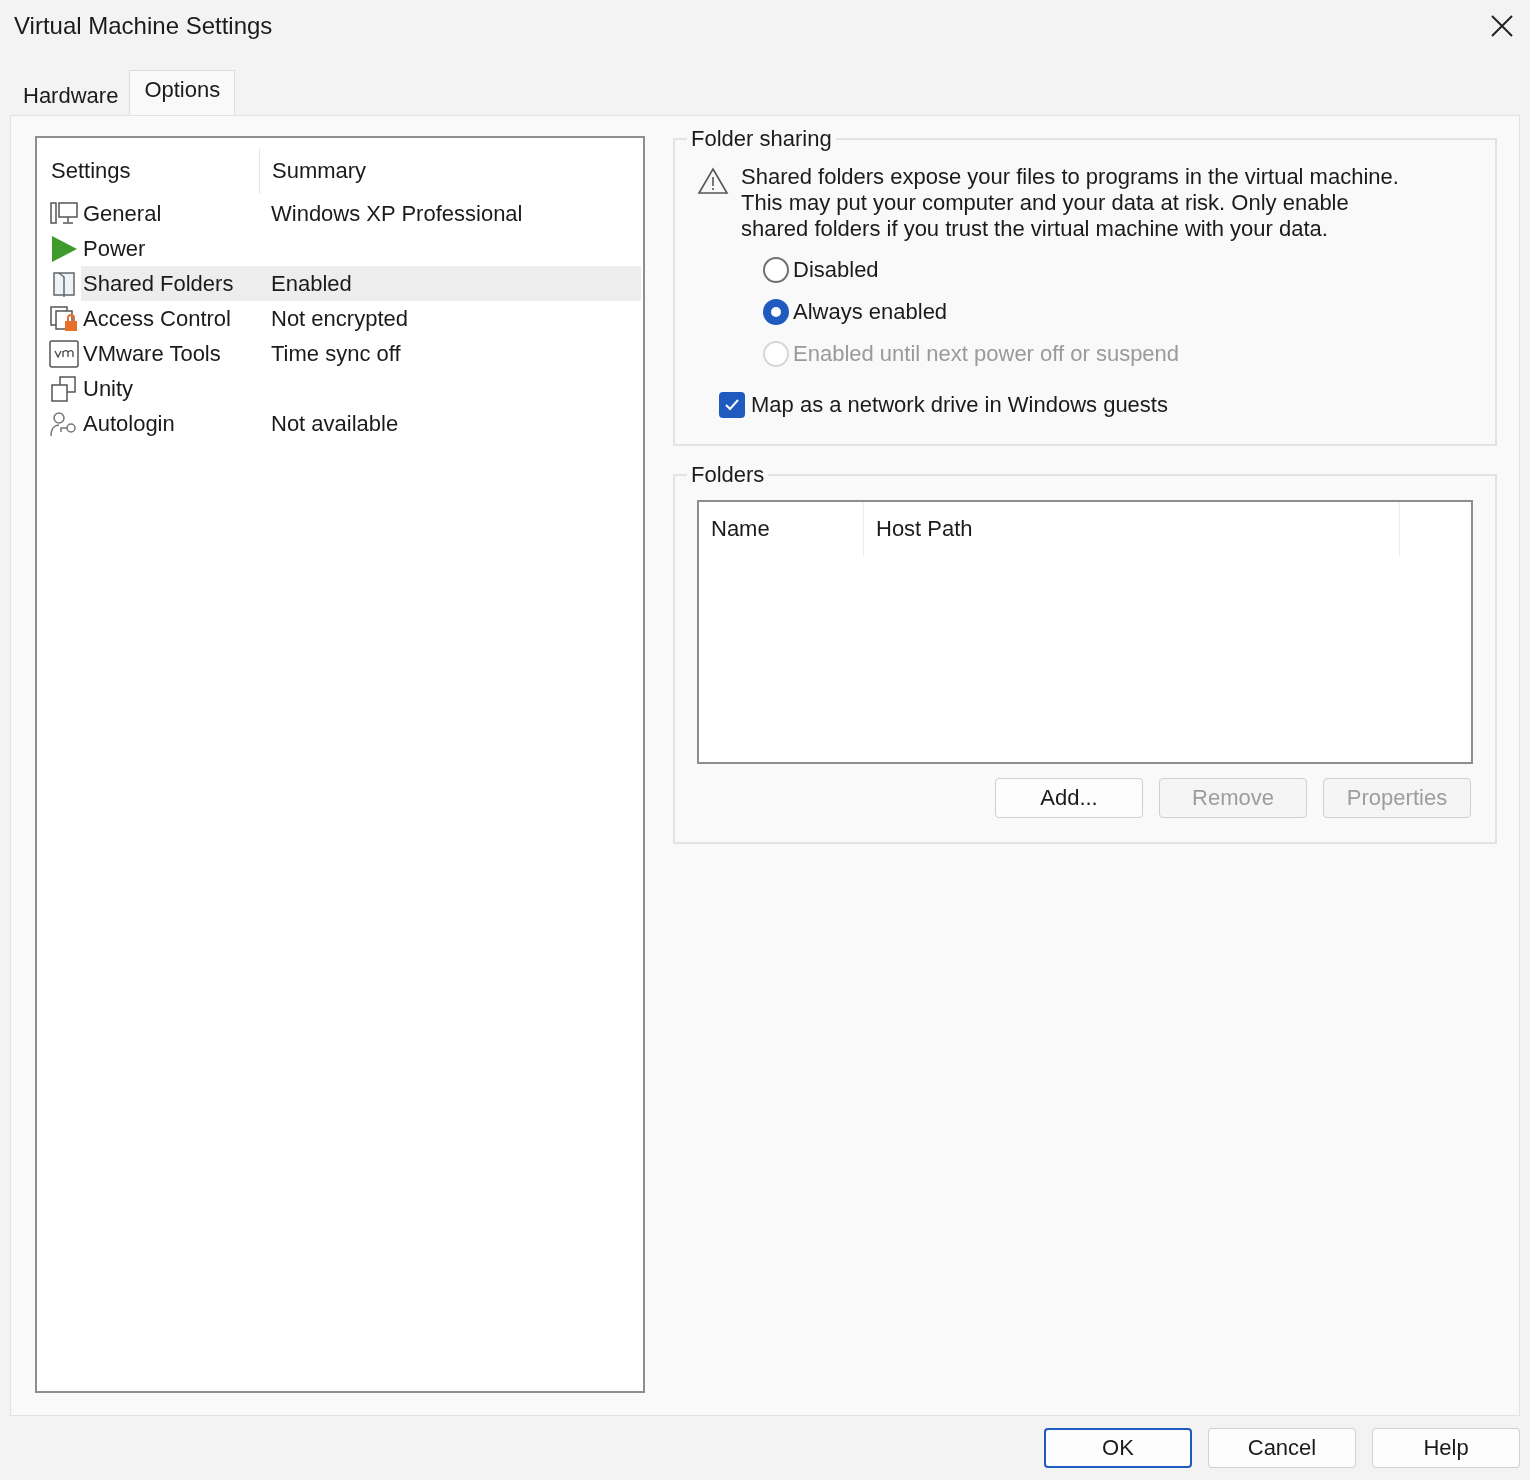  Describe the element at coordinates (182, 92) in the screenshot. I see `tab: Options` at that location.